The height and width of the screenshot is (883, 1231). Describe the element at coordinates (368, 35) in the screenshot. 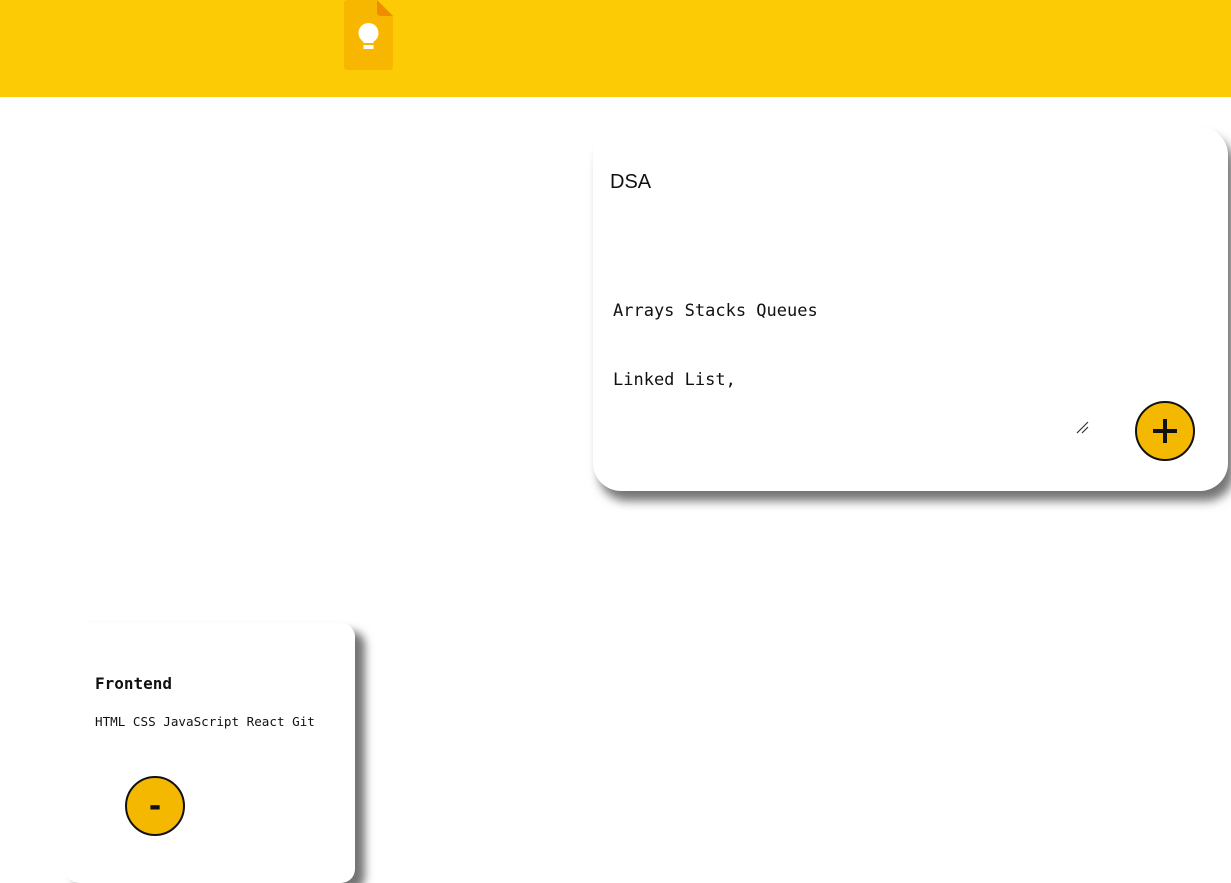

I see `keep-lightbulb-icon` at that location.